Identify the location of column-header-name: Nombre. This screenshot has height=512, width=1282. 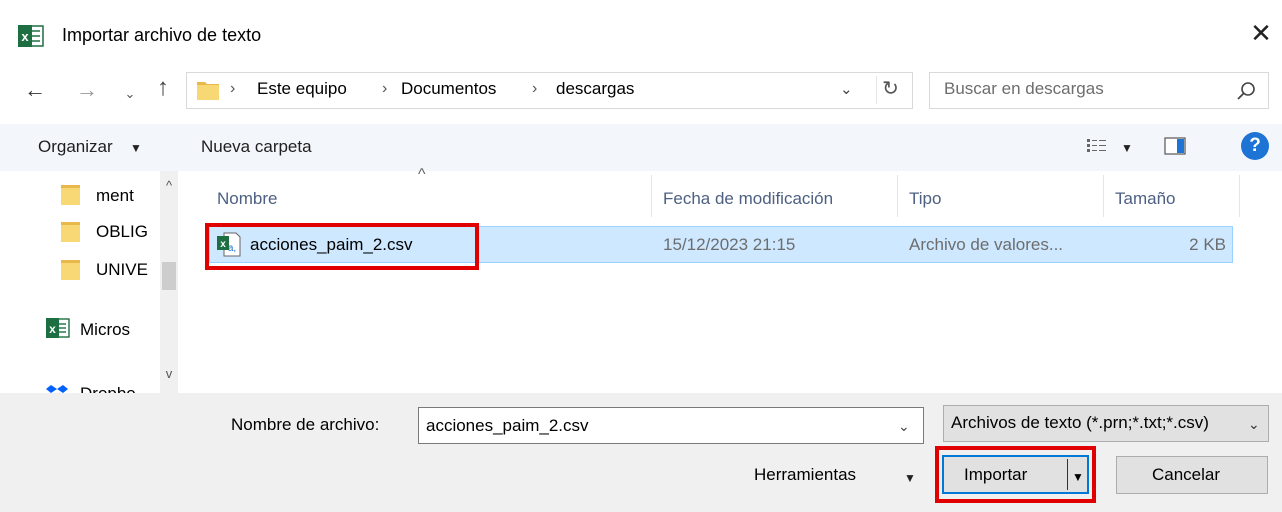
(247, 199).